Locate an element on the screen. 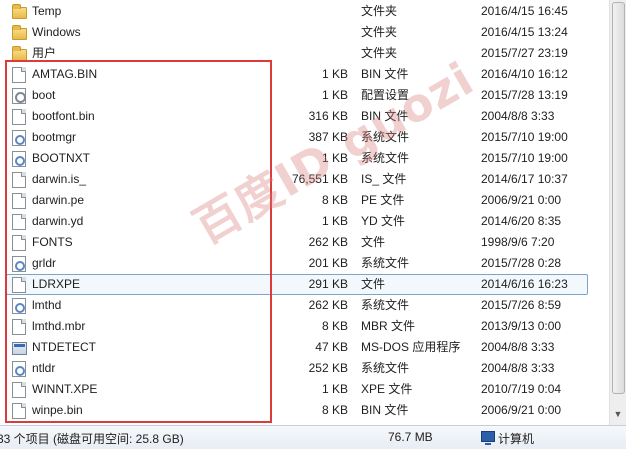 The image size is (626, 449). status-location: 计算机 is located at coordinates (516, 439).